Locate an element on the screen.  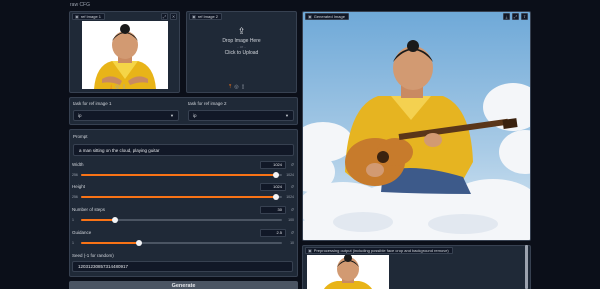
generate-button: Generate is located at coordinates (183, 285).